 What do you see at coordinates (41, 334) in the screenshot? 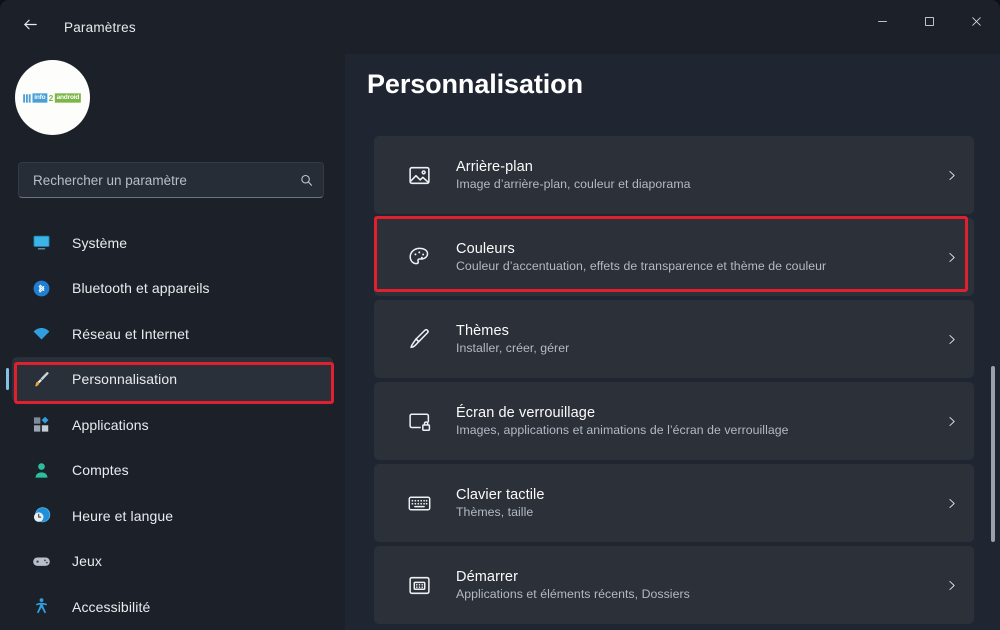
I see `wifi-icon` at bounding box center [41, 334].